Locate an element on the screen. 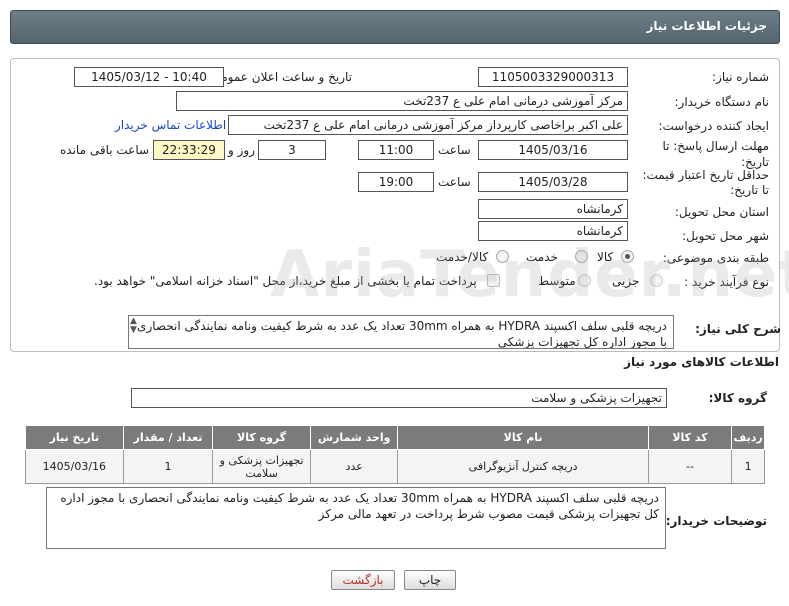  back-button: بازگشت is located at coordinates (363, 580).